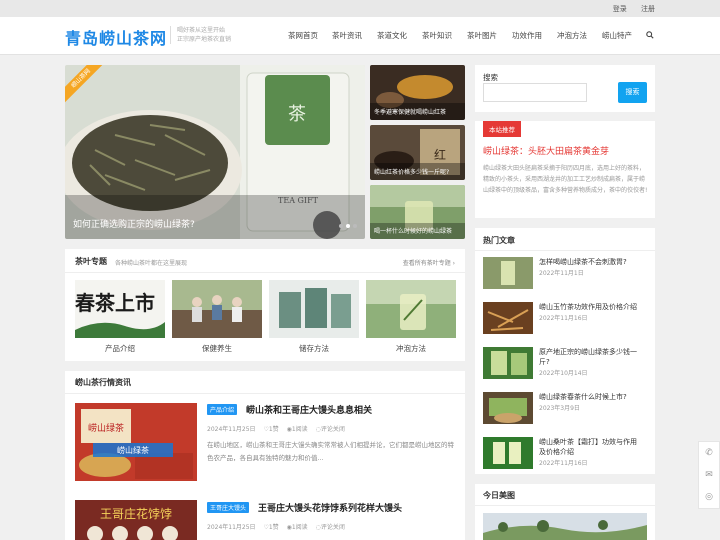 The height and width of the screenshot is (540, 720). What do you see at coordinates (591, 262) in the screenshot?
I see `hot-item-title: 怎样喝崂山绿茶不会刺激胃?` at bounding box center [591, 262].